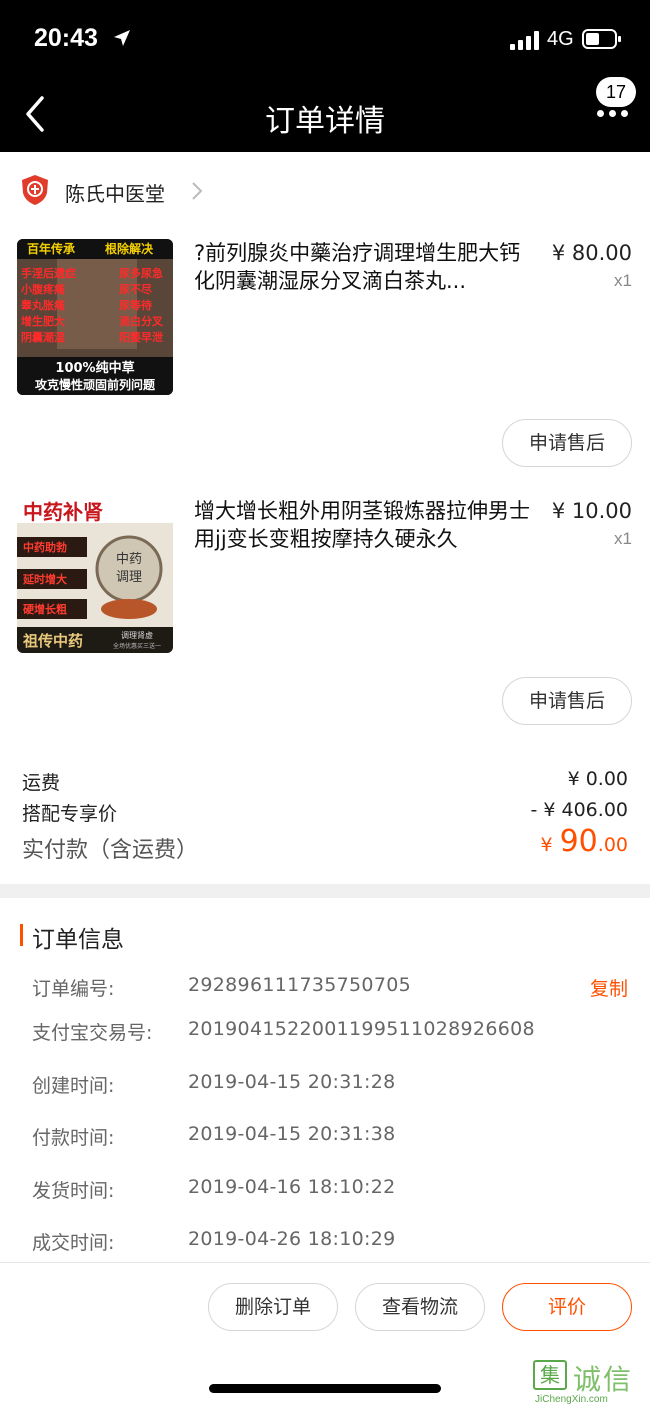  I want to click on review-button: 评价, so click(567, 1307).